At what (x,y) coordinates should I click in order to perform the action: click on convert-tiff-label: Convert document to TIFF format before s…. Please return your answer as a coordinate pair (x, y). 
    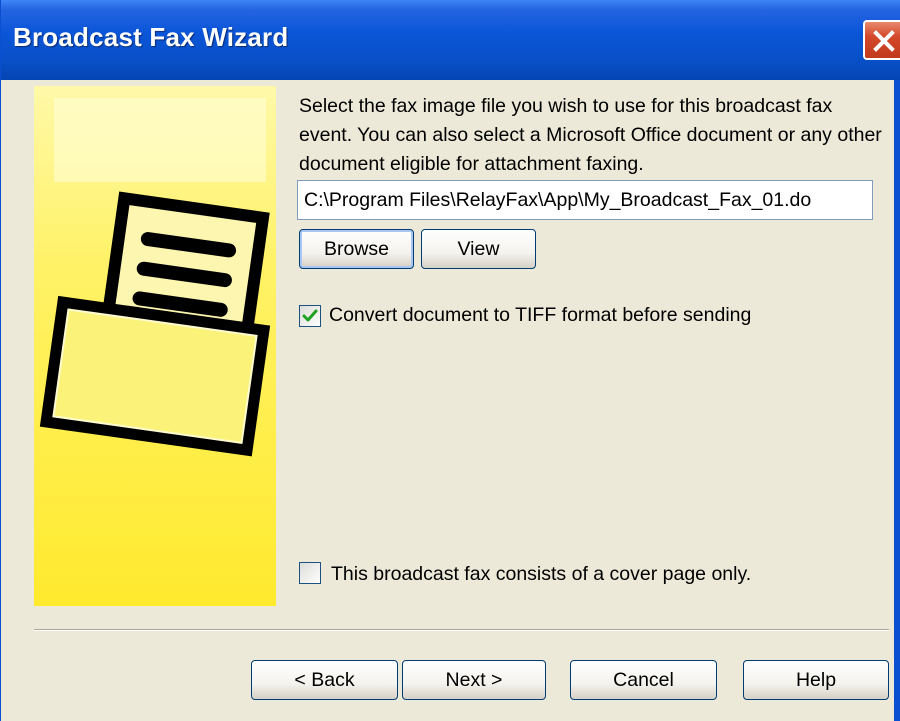
    Looking at the image, I should click on (540, 315).